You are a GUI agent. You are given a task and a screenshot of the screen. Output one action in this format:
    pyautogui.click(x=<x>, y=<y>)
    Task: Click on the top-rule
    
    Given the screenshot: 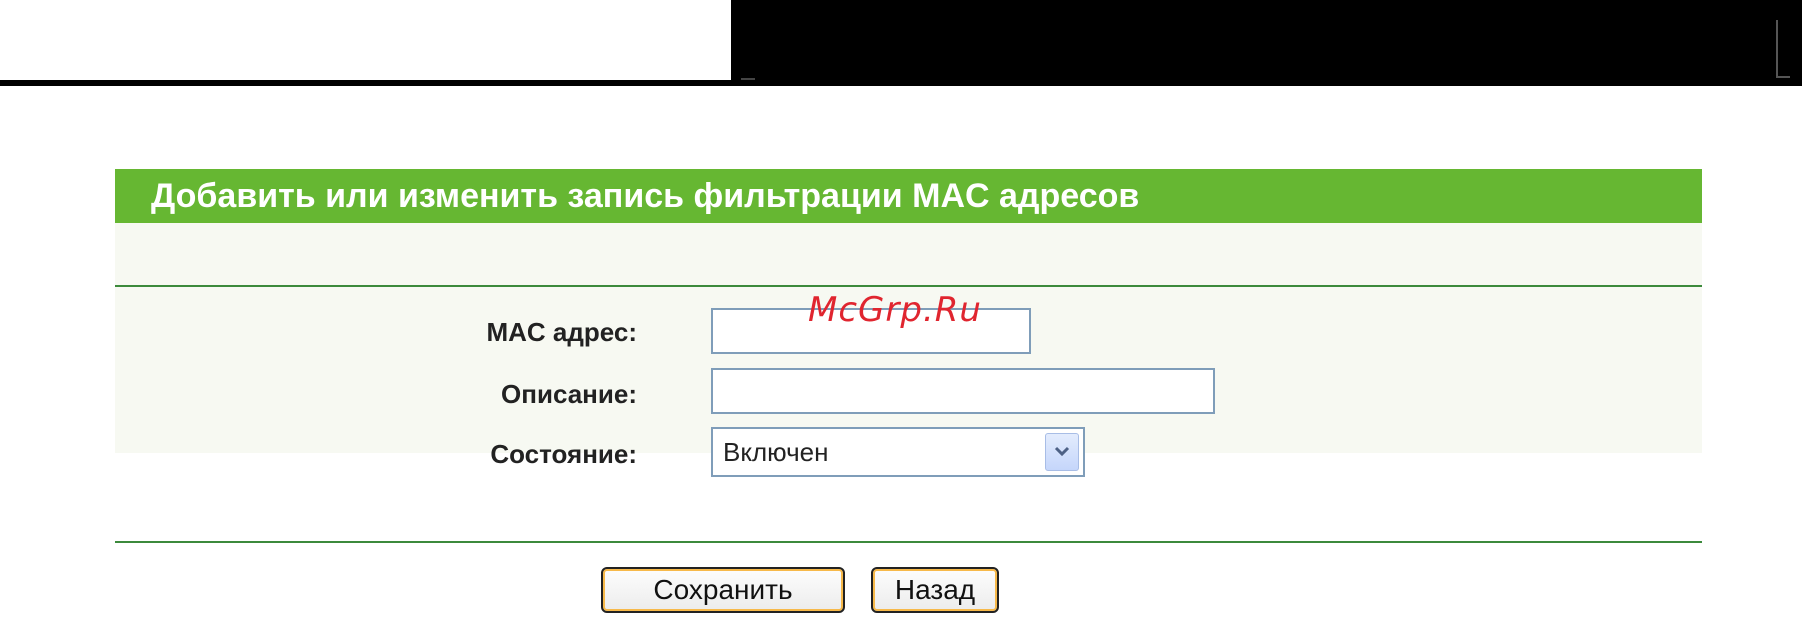 What is the action you would take?
    pyautogui.click(x=365, y=83)
    